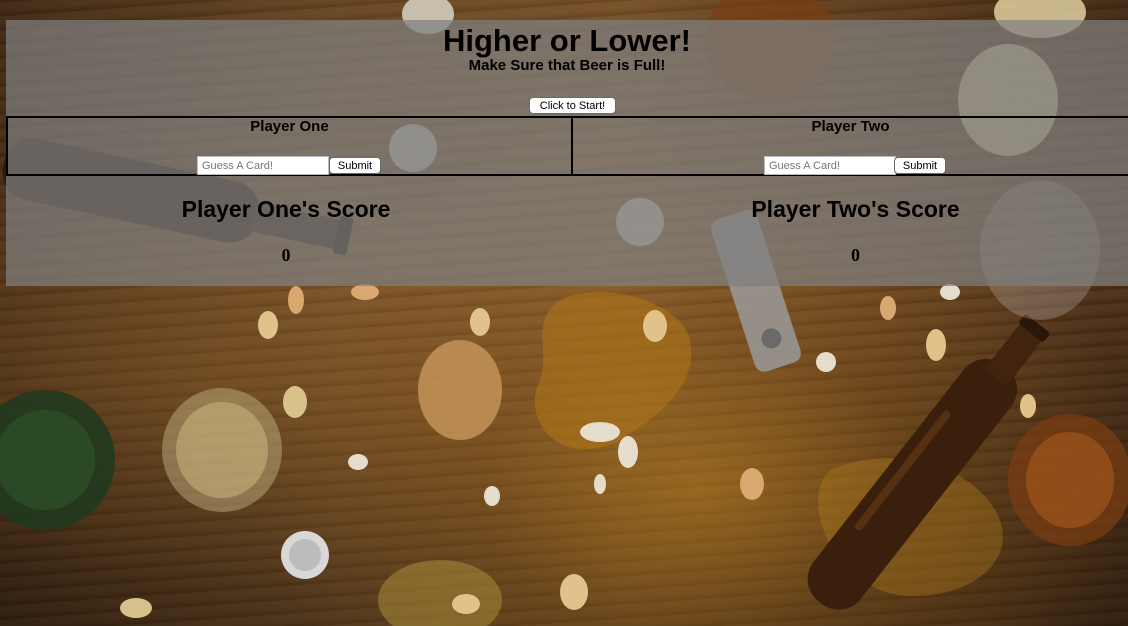  What do you see at coordinates (855, 255) in the screenshot?
I see `player-two-score-value: 0` at bounding box center [855, 255].